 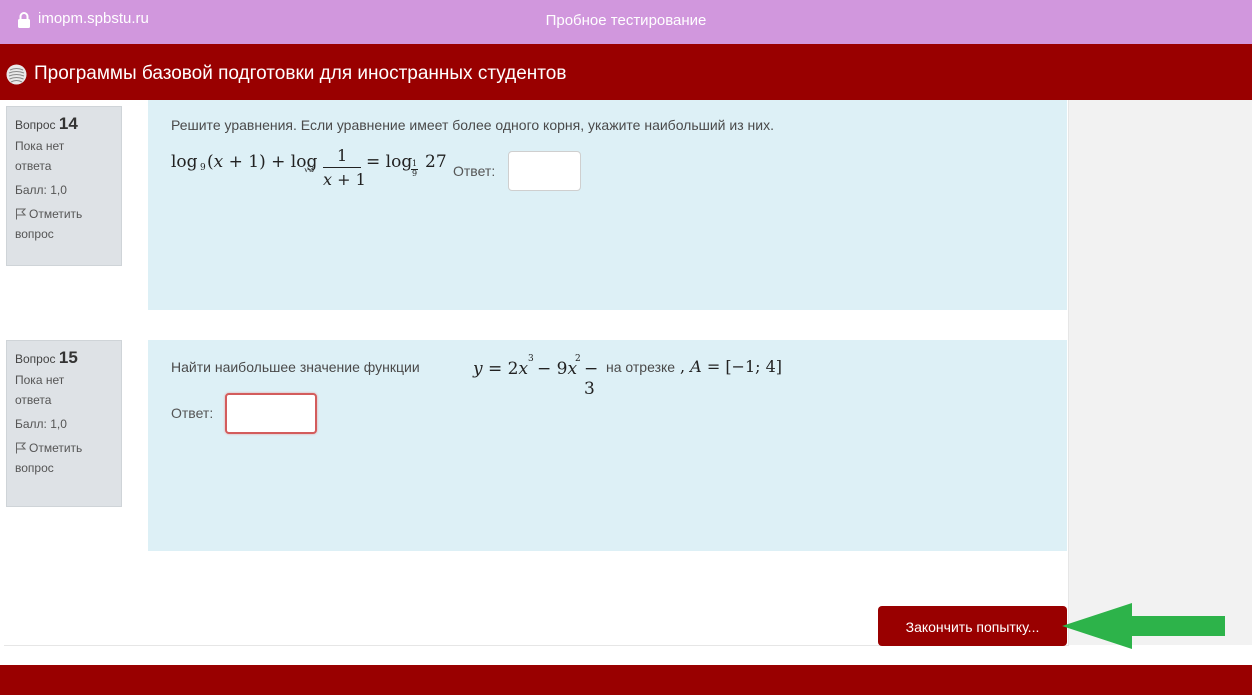 What do you see at coordinates (641, 367) in the screenshot?
I see `question-text-middle: на отрезке` at bounding box center [641, 367].